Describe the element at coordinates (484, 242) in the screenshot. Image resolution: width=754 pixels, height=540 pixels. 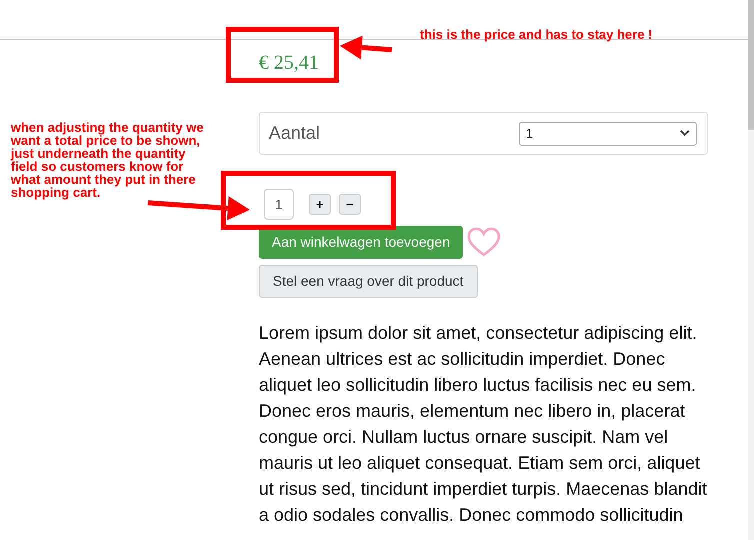
I see `heart-icon` at that location.